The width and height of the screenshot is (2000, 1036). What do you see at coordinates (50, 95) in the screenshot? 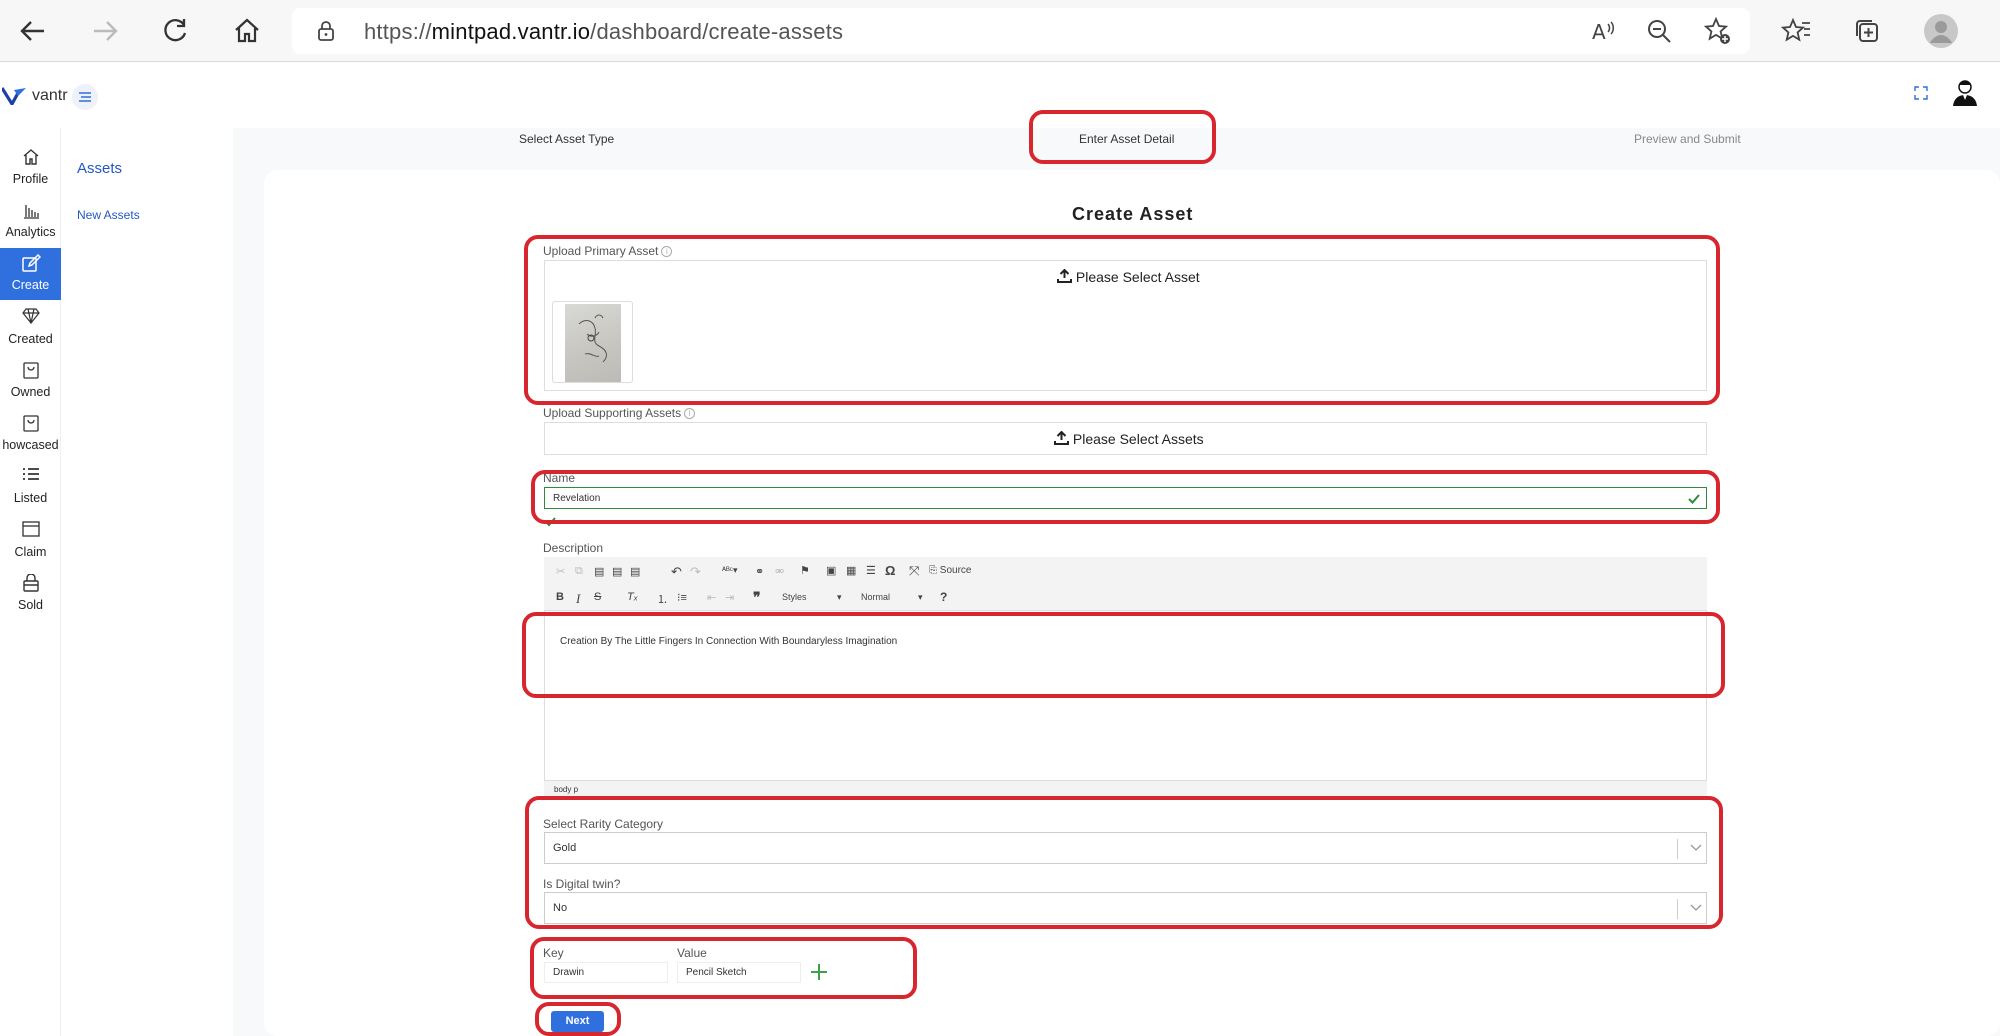
I see `brand-name: vantr` at bounding box center [50, 95].